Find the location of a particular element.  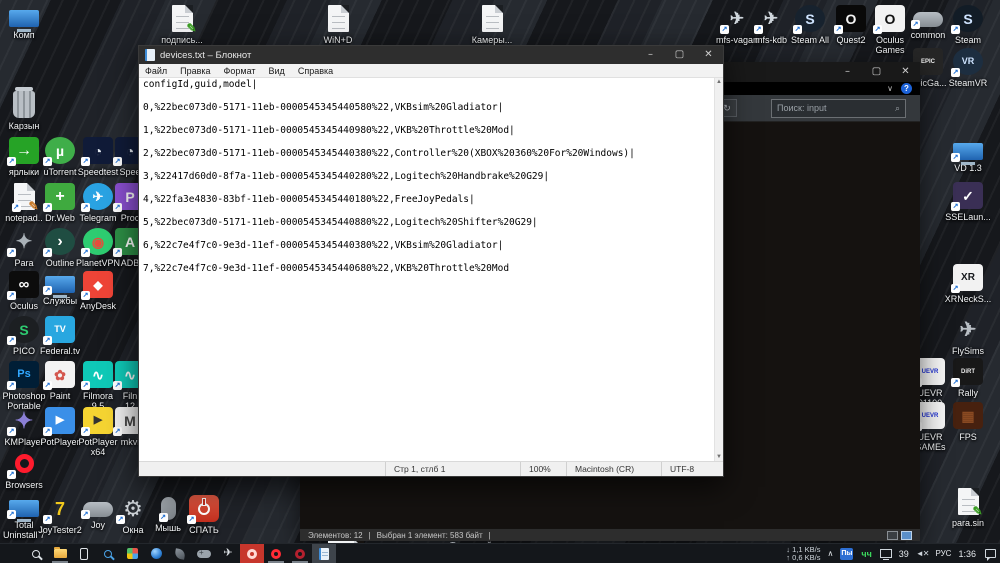

notepad-statusbar: Стр 1, стлб 1 100% Macintosh (CR) UTF-8 is located at coordinates (431, 468).